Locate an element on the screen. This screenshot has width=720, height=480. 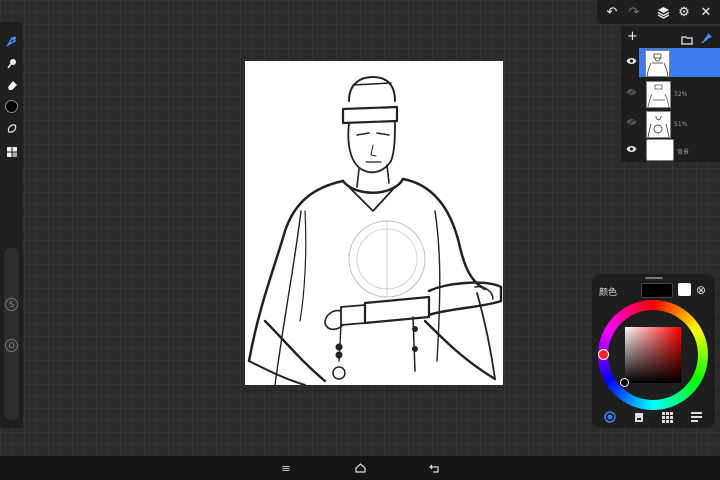
home-icon is located at coordinates (360, 468).